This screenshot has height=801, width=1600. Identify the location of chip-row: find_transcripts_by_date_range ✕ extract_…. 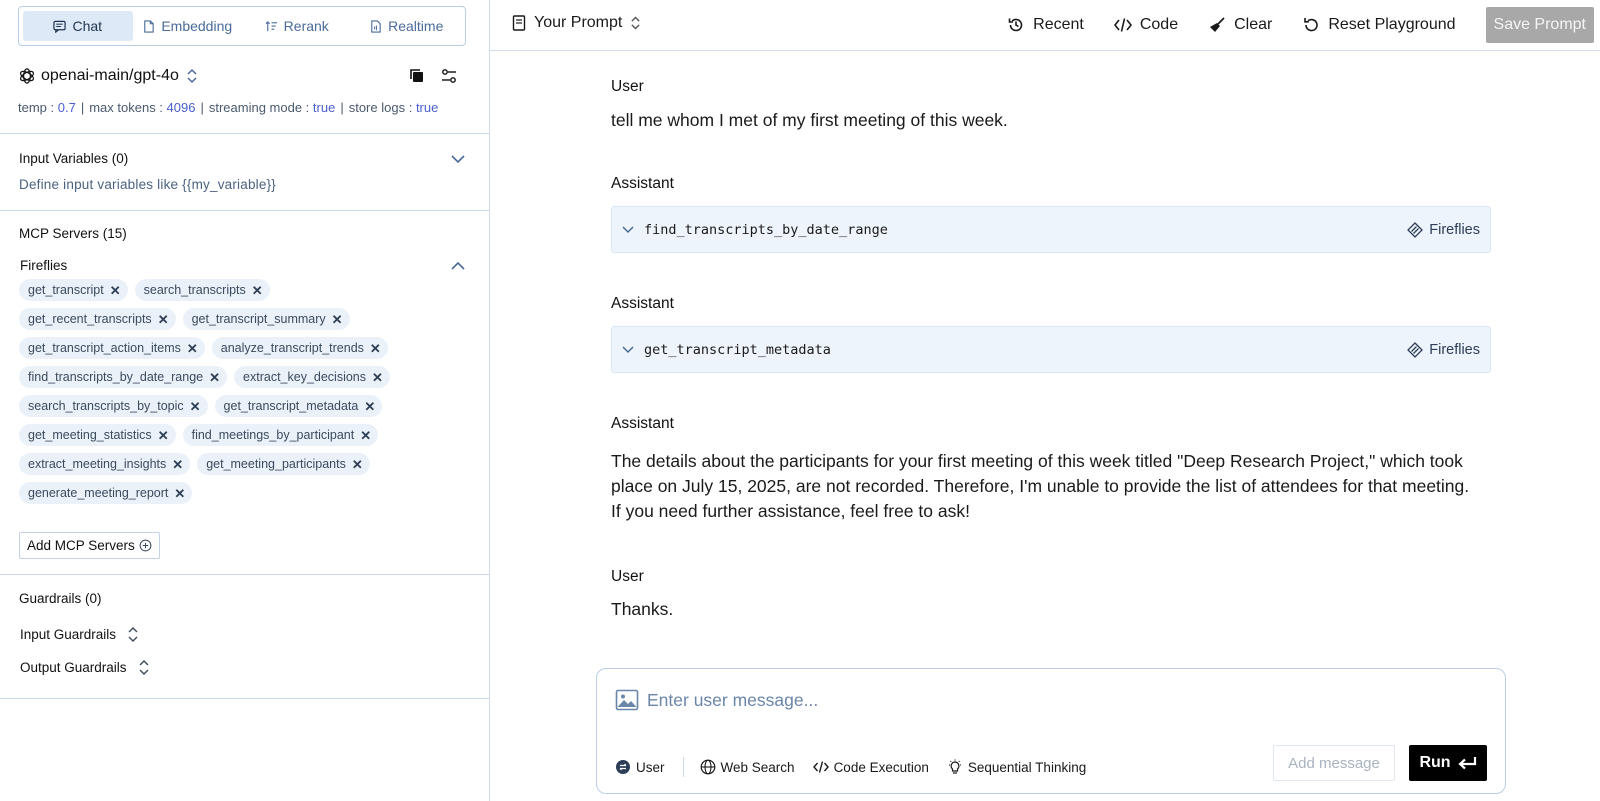
(229, 377).